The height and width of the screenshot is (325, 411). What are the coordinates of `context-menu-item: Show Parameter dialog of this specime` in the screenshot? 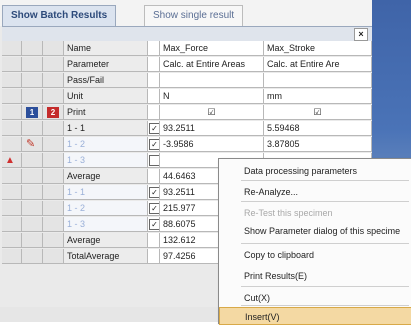 It's located at (315, 231).